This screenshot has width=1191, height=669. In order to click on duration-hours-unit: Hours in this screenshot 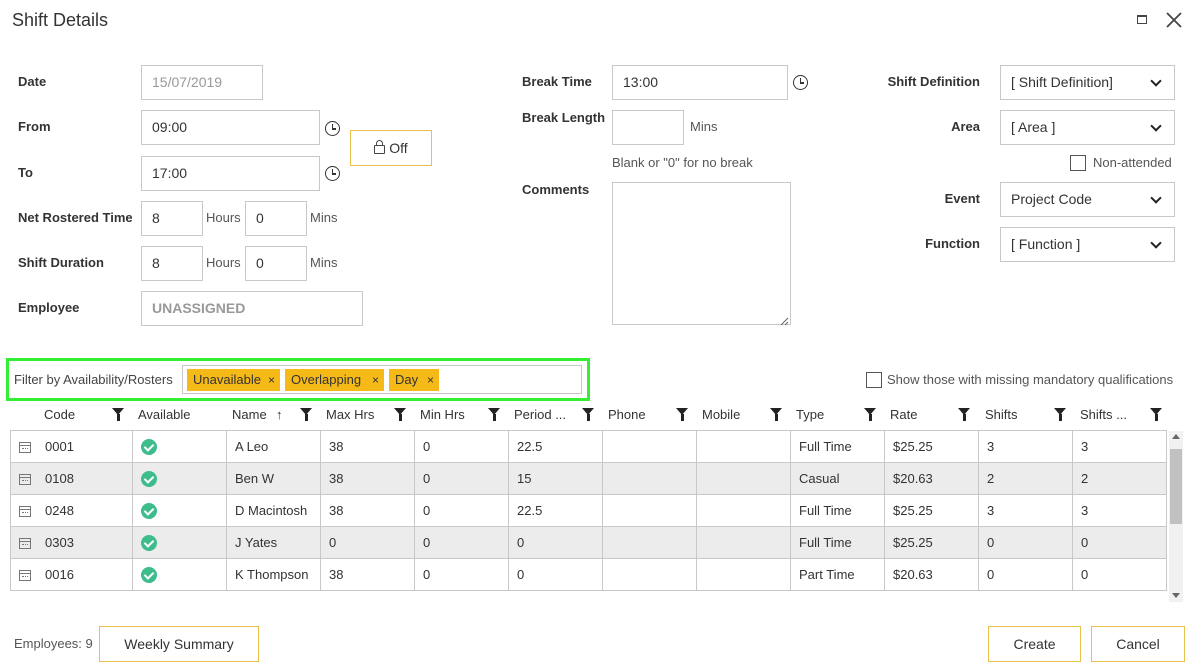, I will do `click(223, 262)`.